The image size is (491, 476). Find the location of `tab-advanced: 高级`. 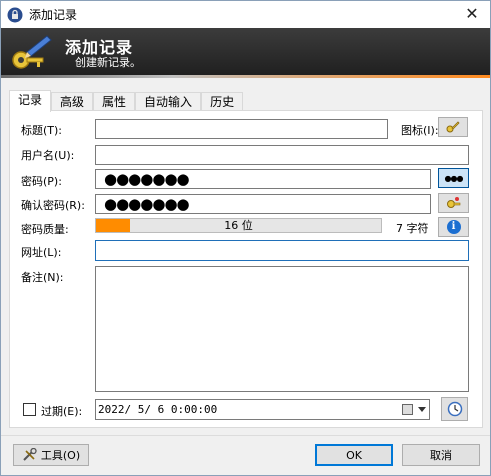

tab-advanced: 高级 is located at coordinates (72, 102).